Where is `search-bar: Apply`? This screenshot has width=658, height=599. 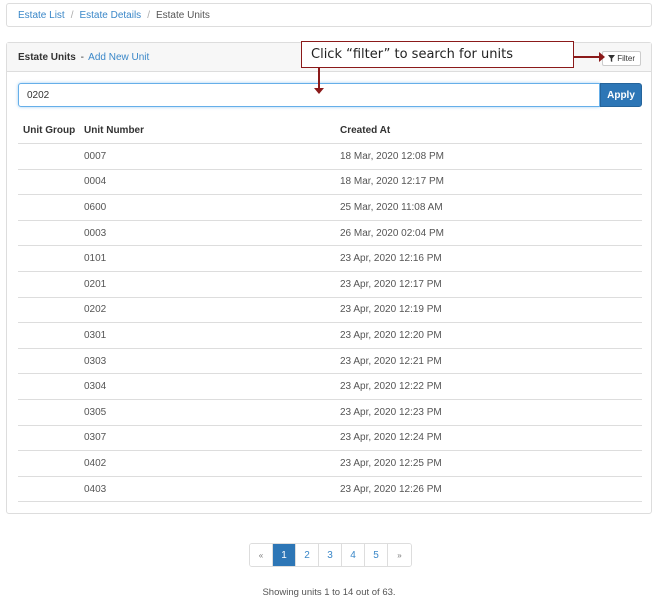 search-bar: Apply is located at coordinates (330, 95).